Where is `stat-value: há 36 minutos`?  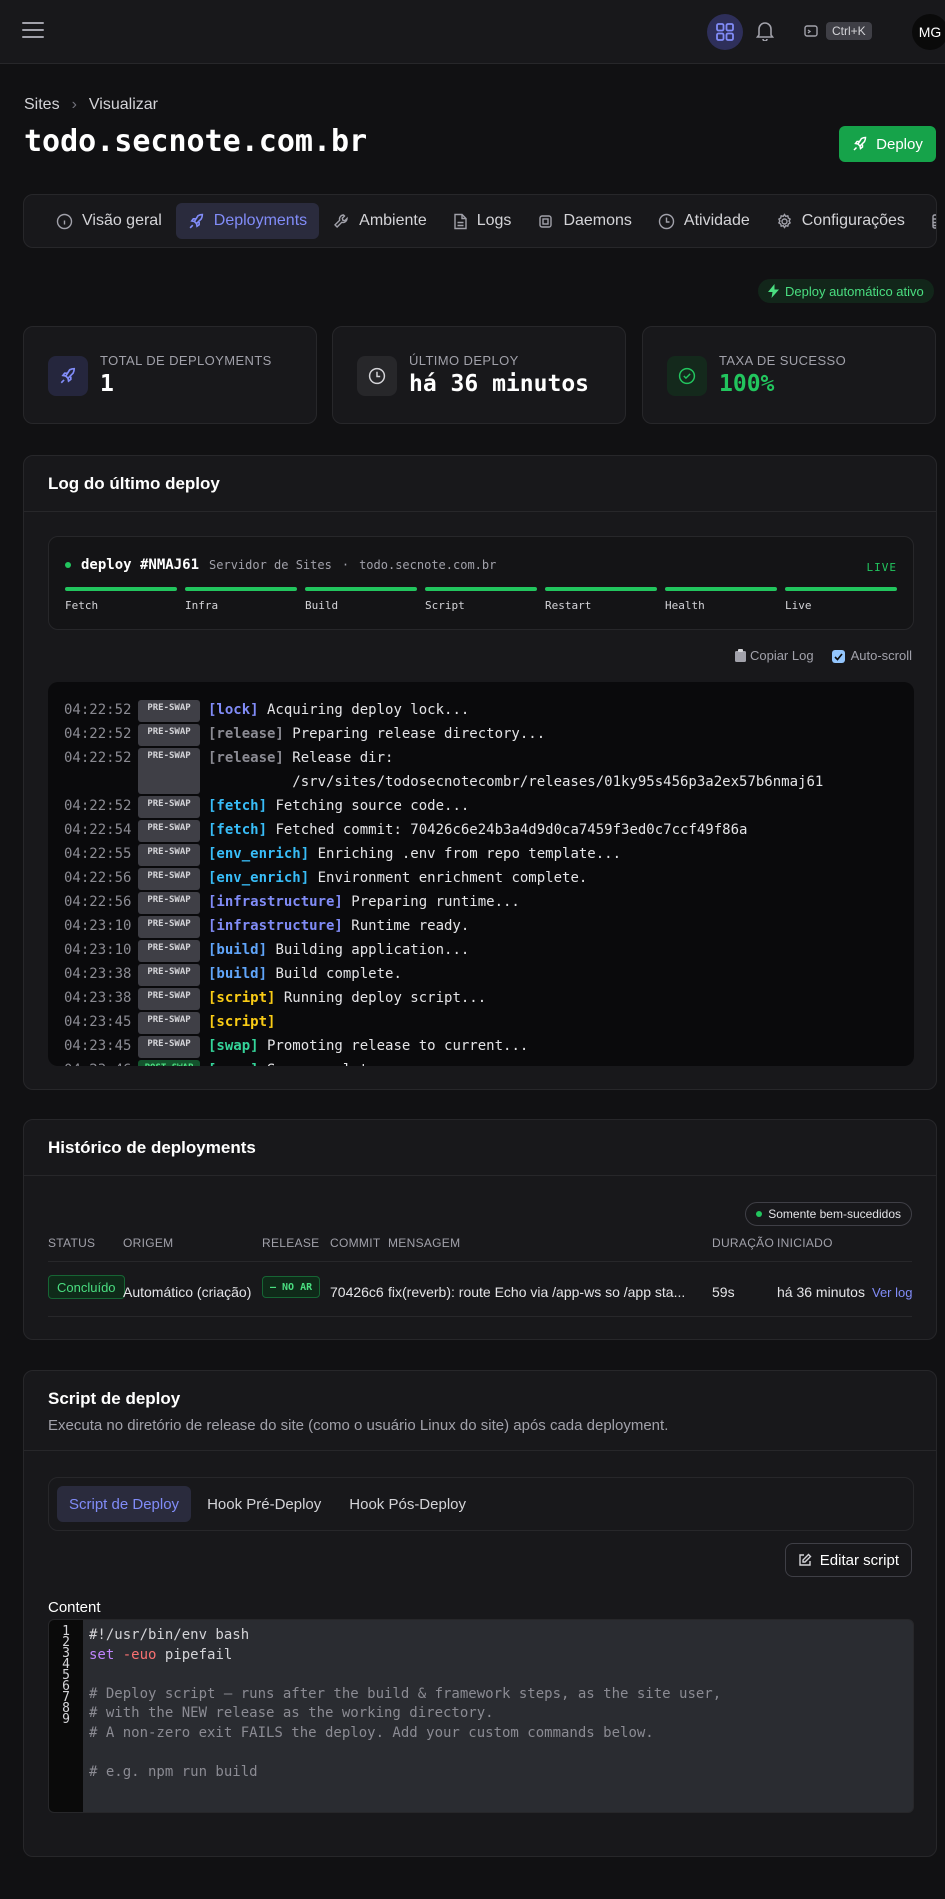 stat-value: há 36 minutos is located at coordinates (499, 384).